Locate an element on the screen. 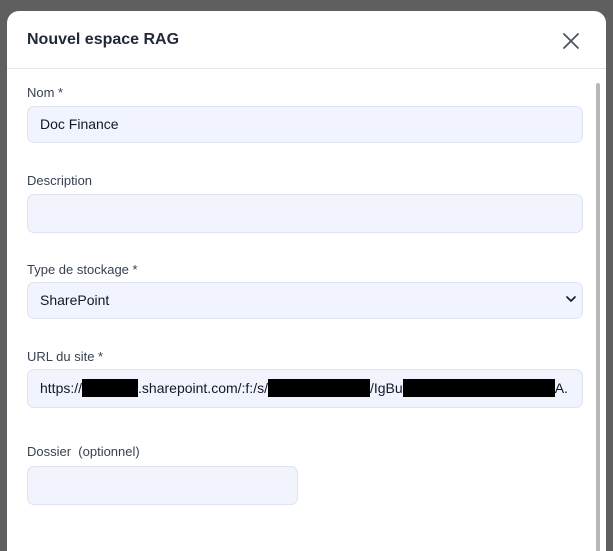 Image resolution: width=613 pixels, height=551 pixels. nom-label: Nom * is located at coordinates (45, 92).